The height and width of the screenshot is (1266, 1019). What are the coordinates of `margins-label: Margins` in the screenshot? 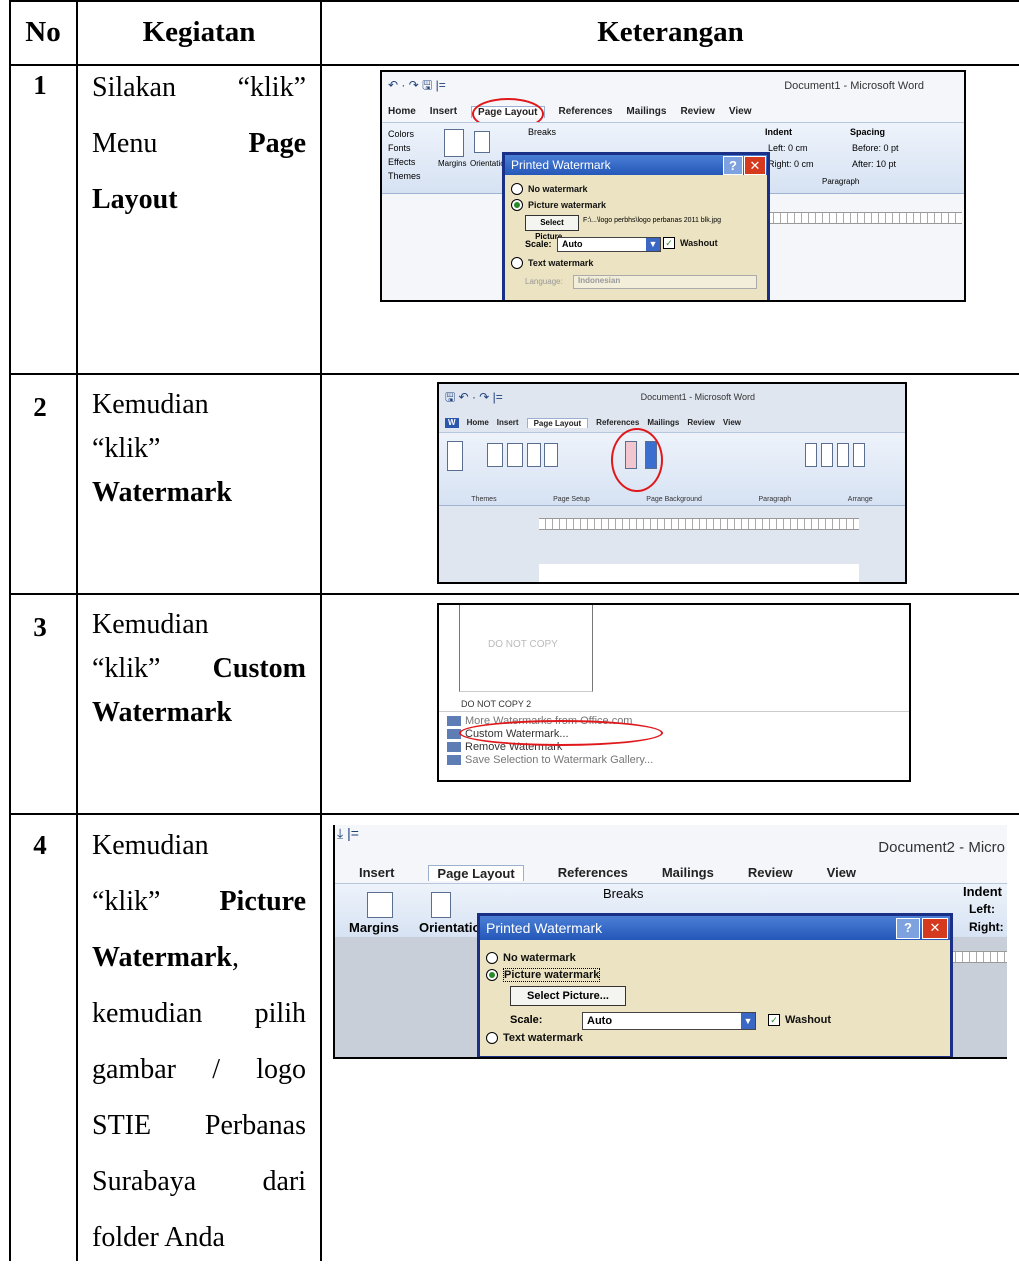 It's located at (452, 163).